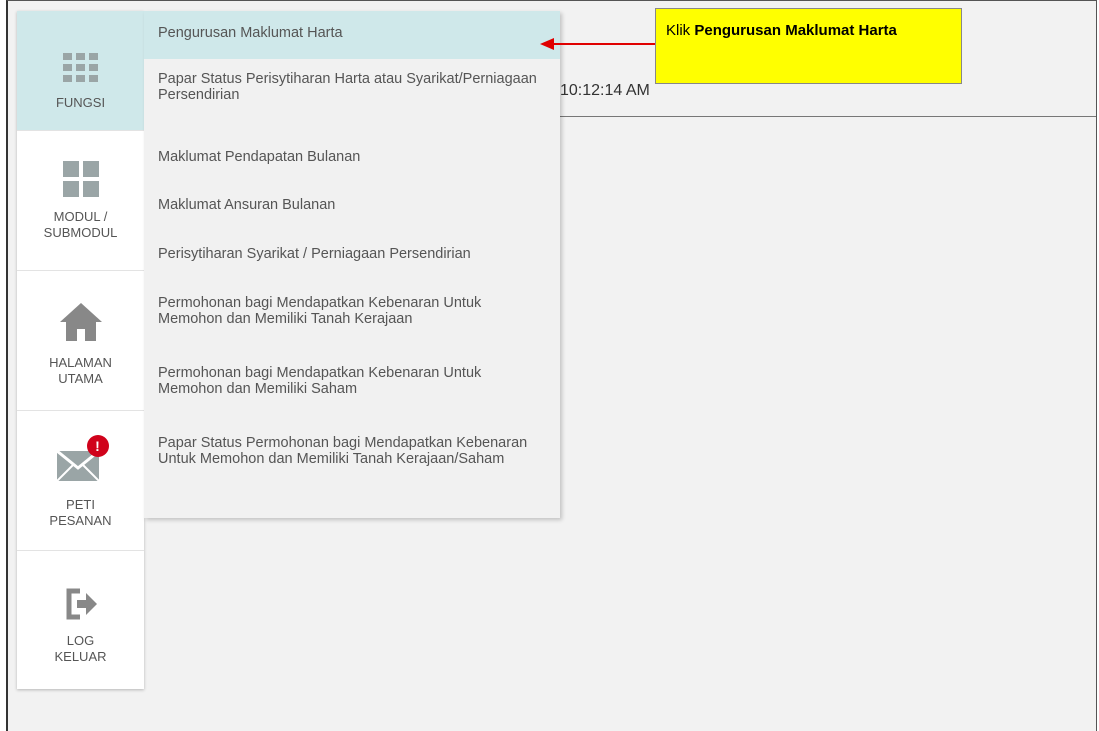  Describe the element at coordinates (352, 35) in the screenshot. I see `menu-item-pengurusan-maklumat-harta: Pengurusan Maklumat Harta` at that location.